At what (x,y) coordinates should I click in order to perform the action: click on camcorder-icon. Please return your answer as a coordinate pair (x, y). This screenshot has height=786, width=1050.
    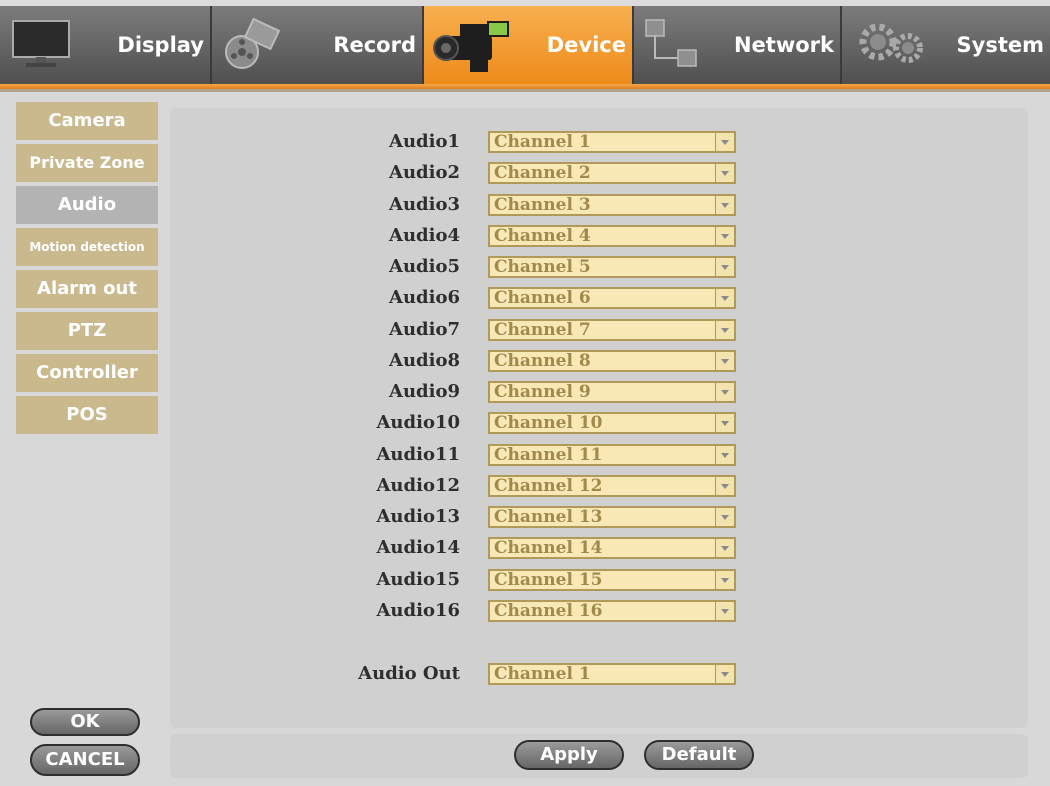
    Looking at the image, I should click on (472, 48).